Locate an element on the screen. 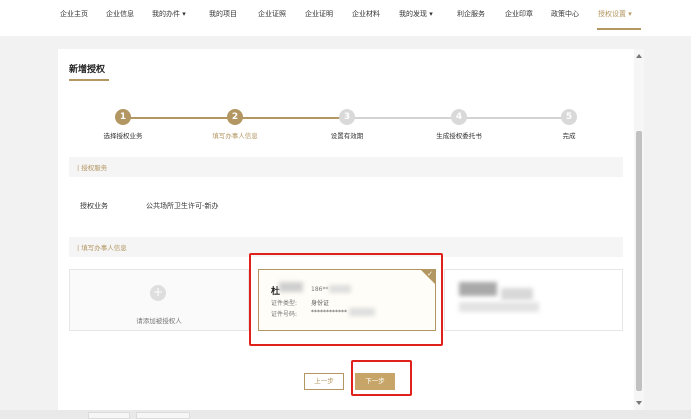 The image size is (691, 419). step-1-label: 选择授权业务 is located at coordinates (123, 136).